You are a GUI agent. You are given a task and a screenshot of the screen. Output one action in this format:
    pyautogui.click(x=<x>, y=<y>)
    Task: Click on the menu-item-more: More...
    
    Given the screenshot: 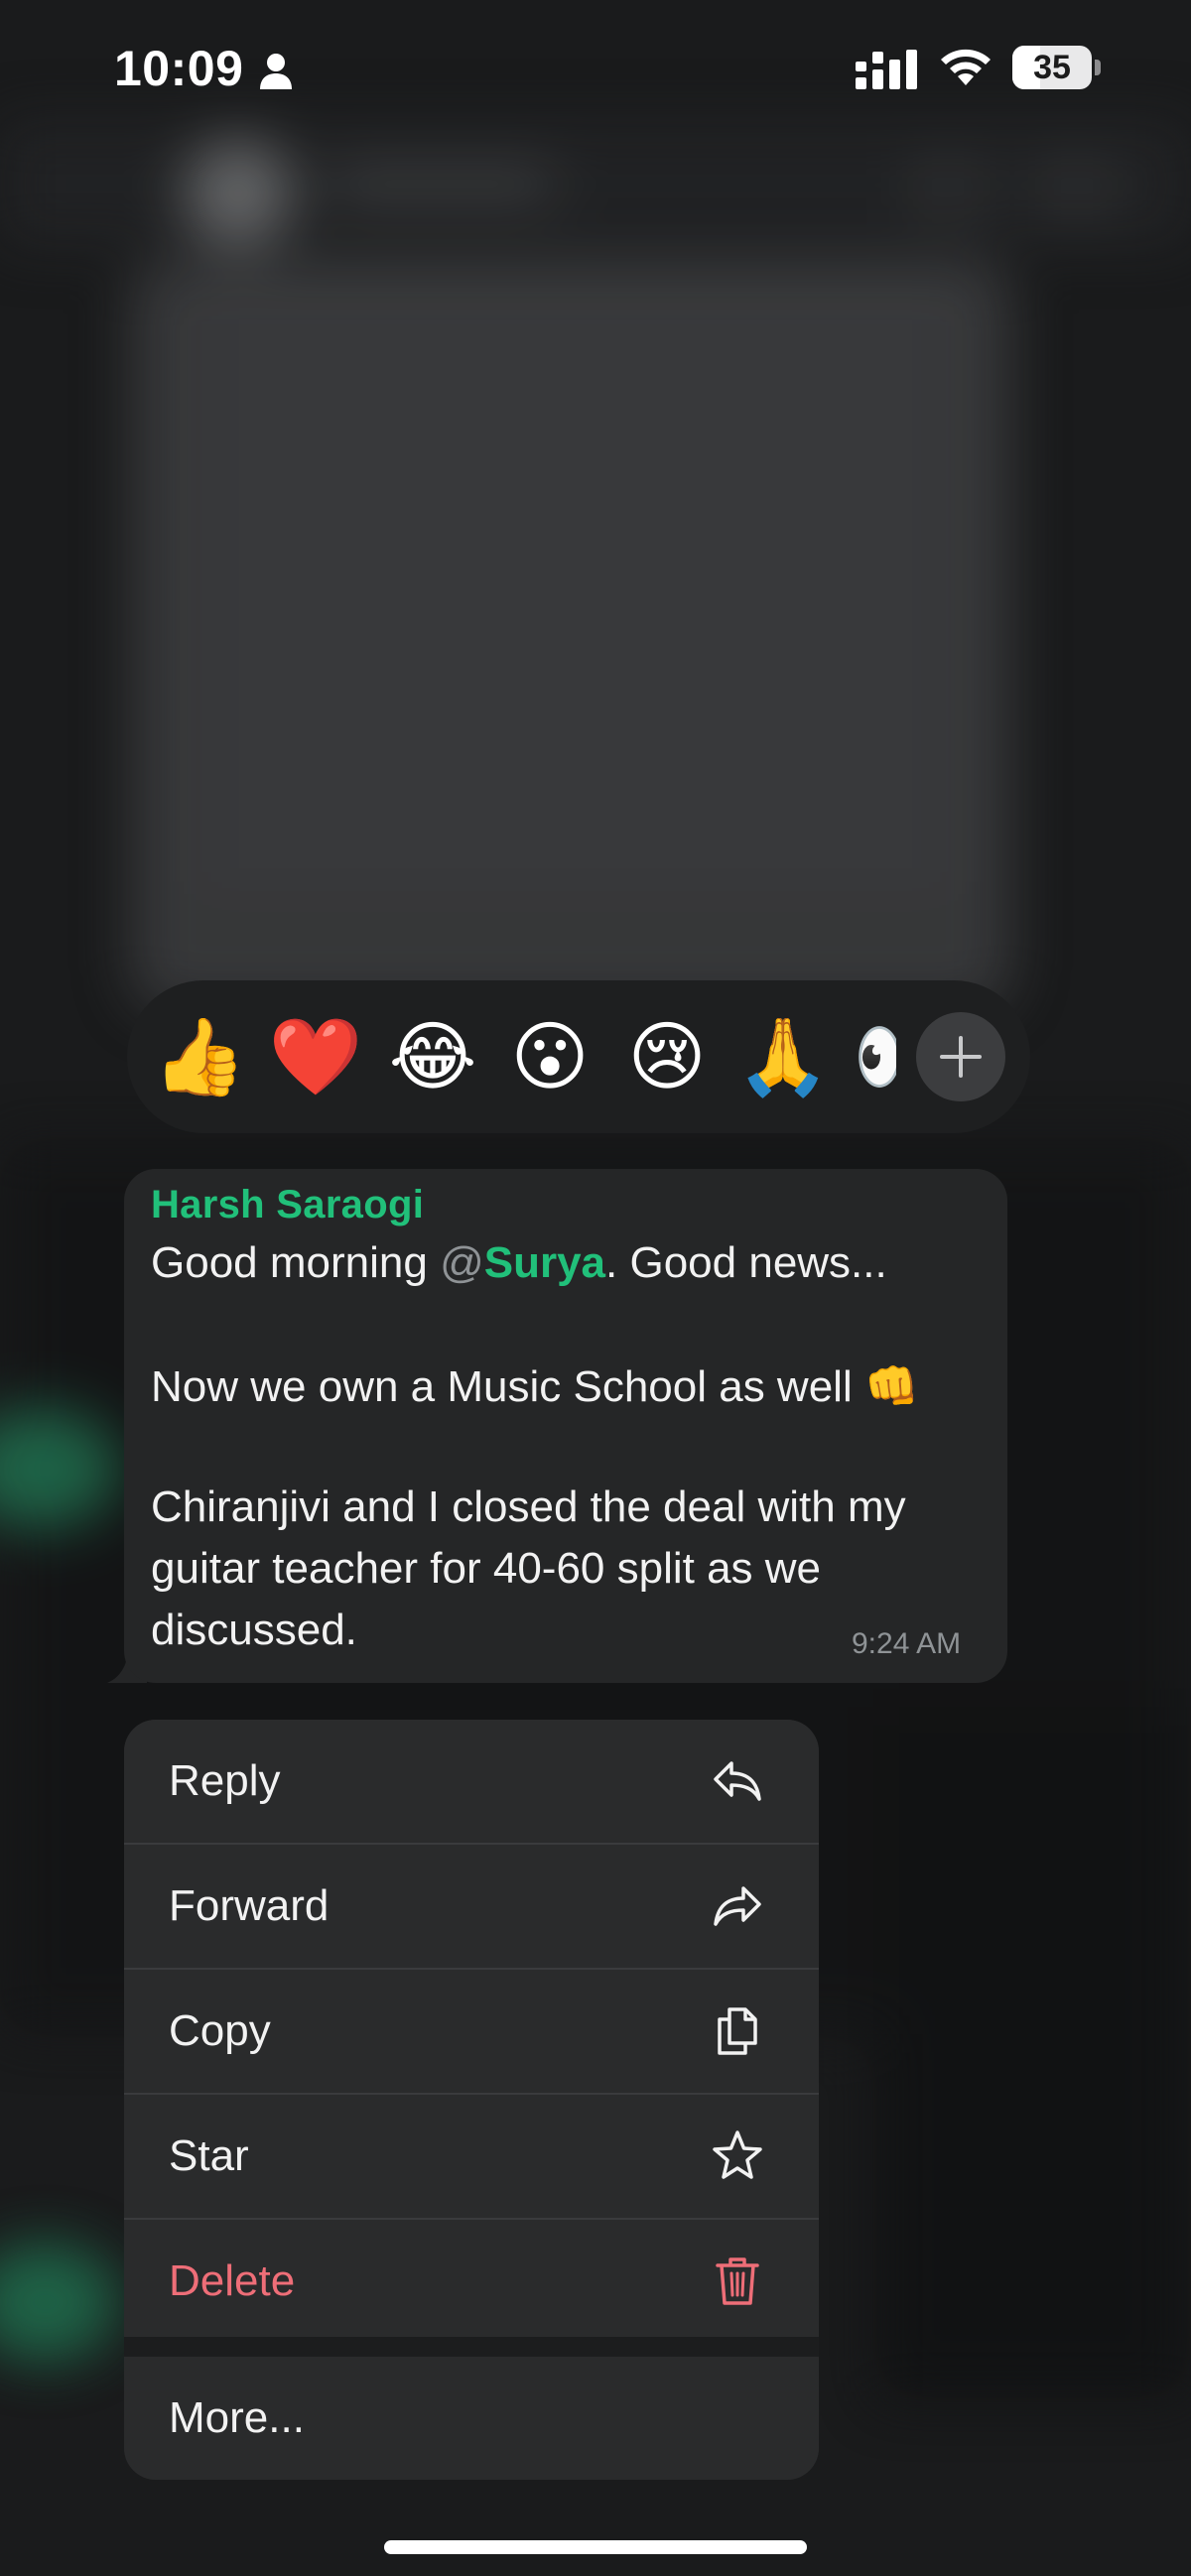 What is the action you would take?
    pyautogui.click(x=471, y=2418)
    